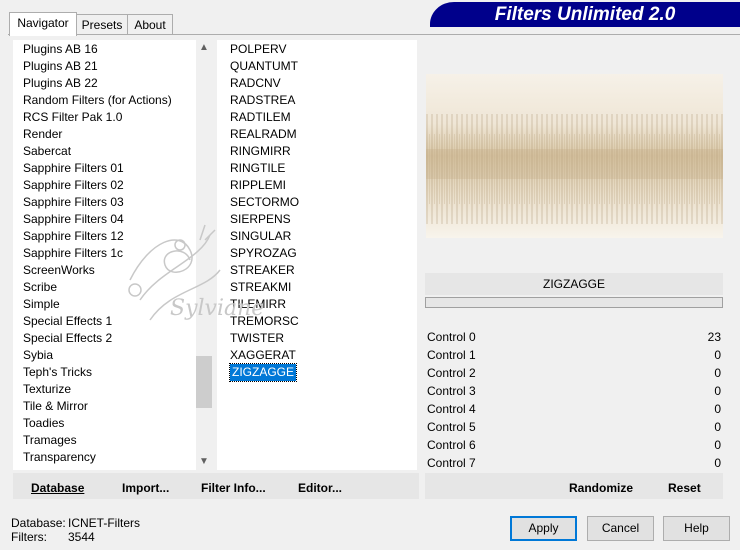  I want to click on control-label: Control 6, so click(451, 445).